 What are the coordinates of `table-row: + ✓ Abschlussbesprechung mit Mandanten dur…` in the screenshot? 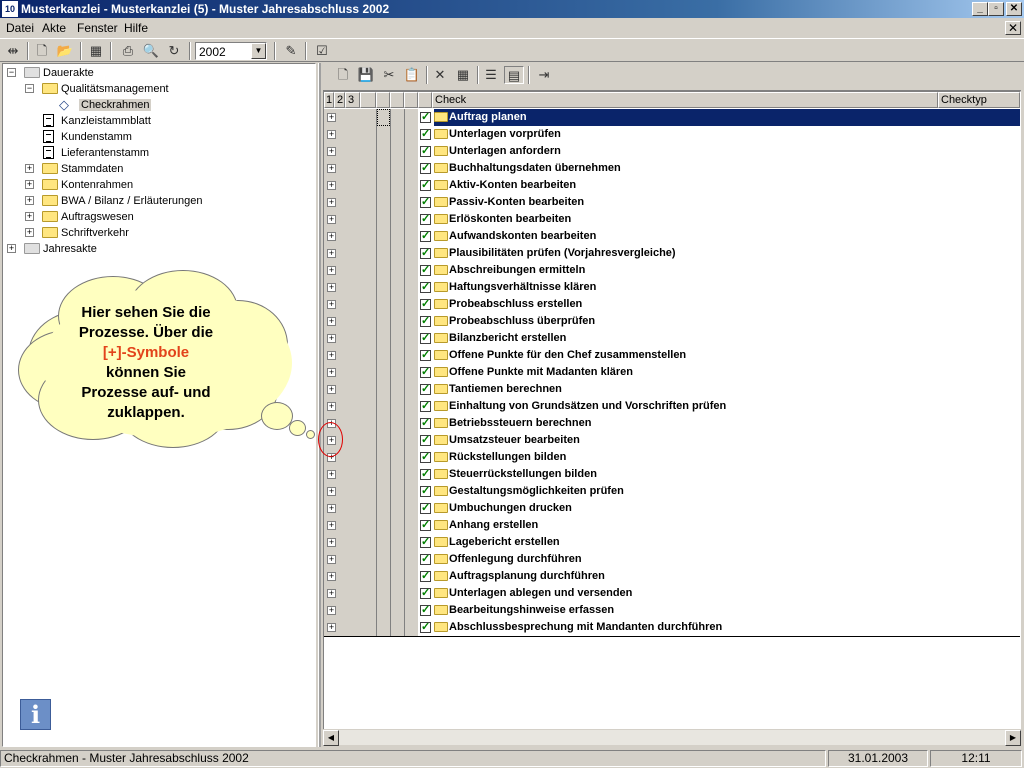 It's located at (672, 627).